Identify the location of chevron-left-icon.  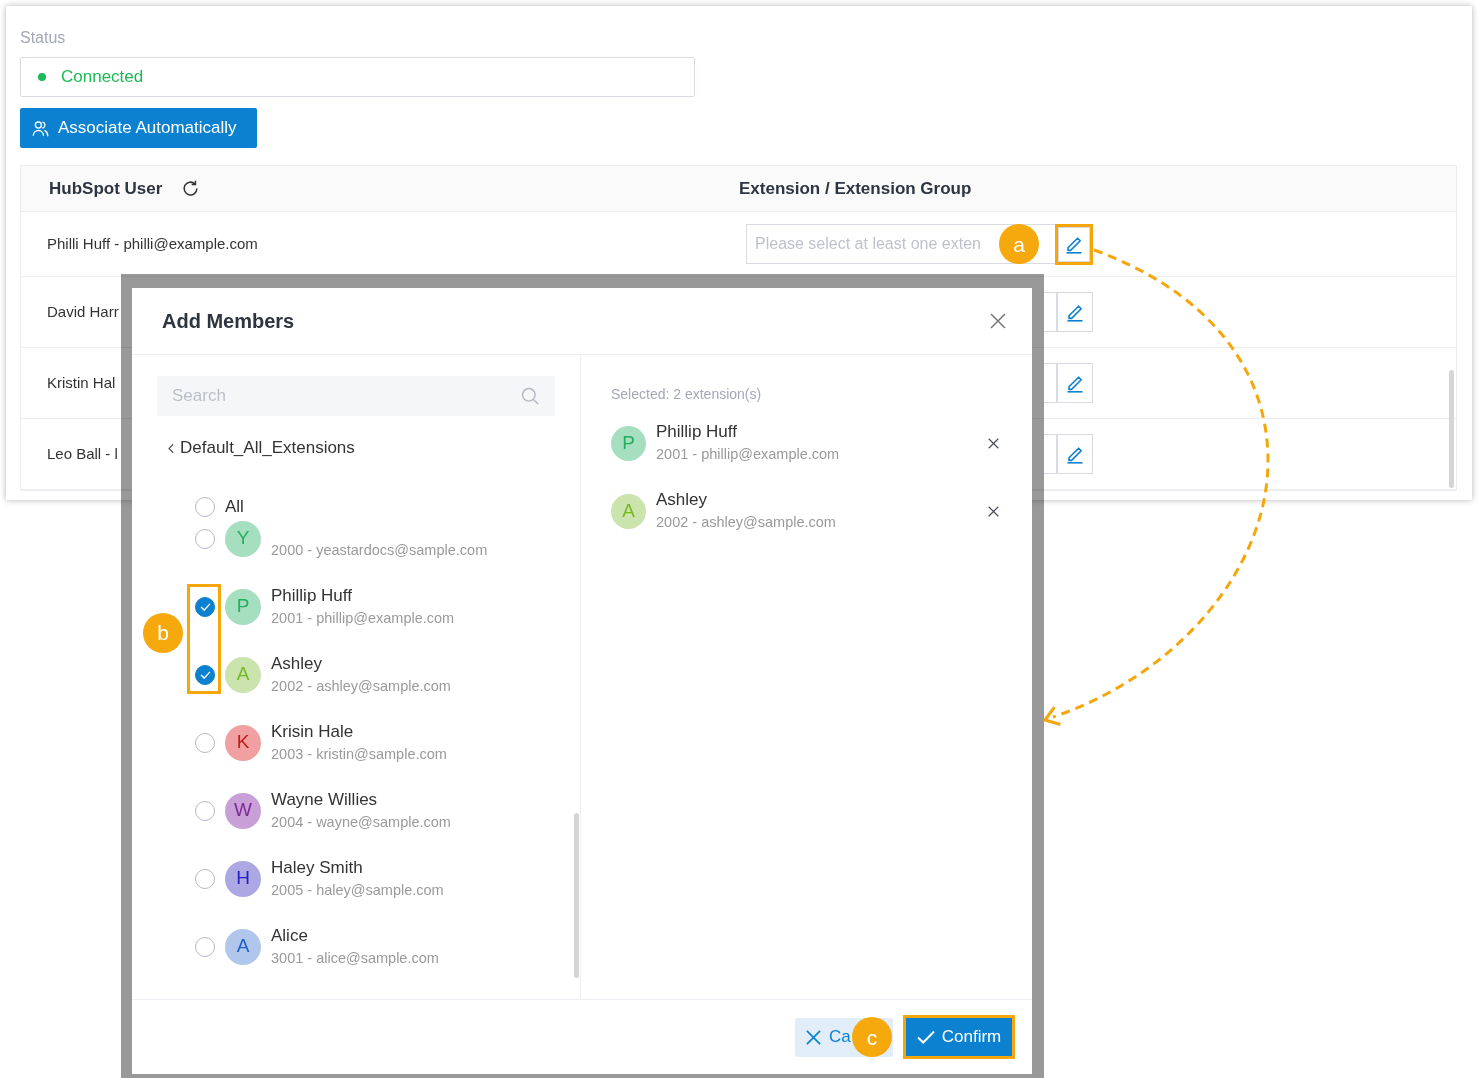
(171, 448).